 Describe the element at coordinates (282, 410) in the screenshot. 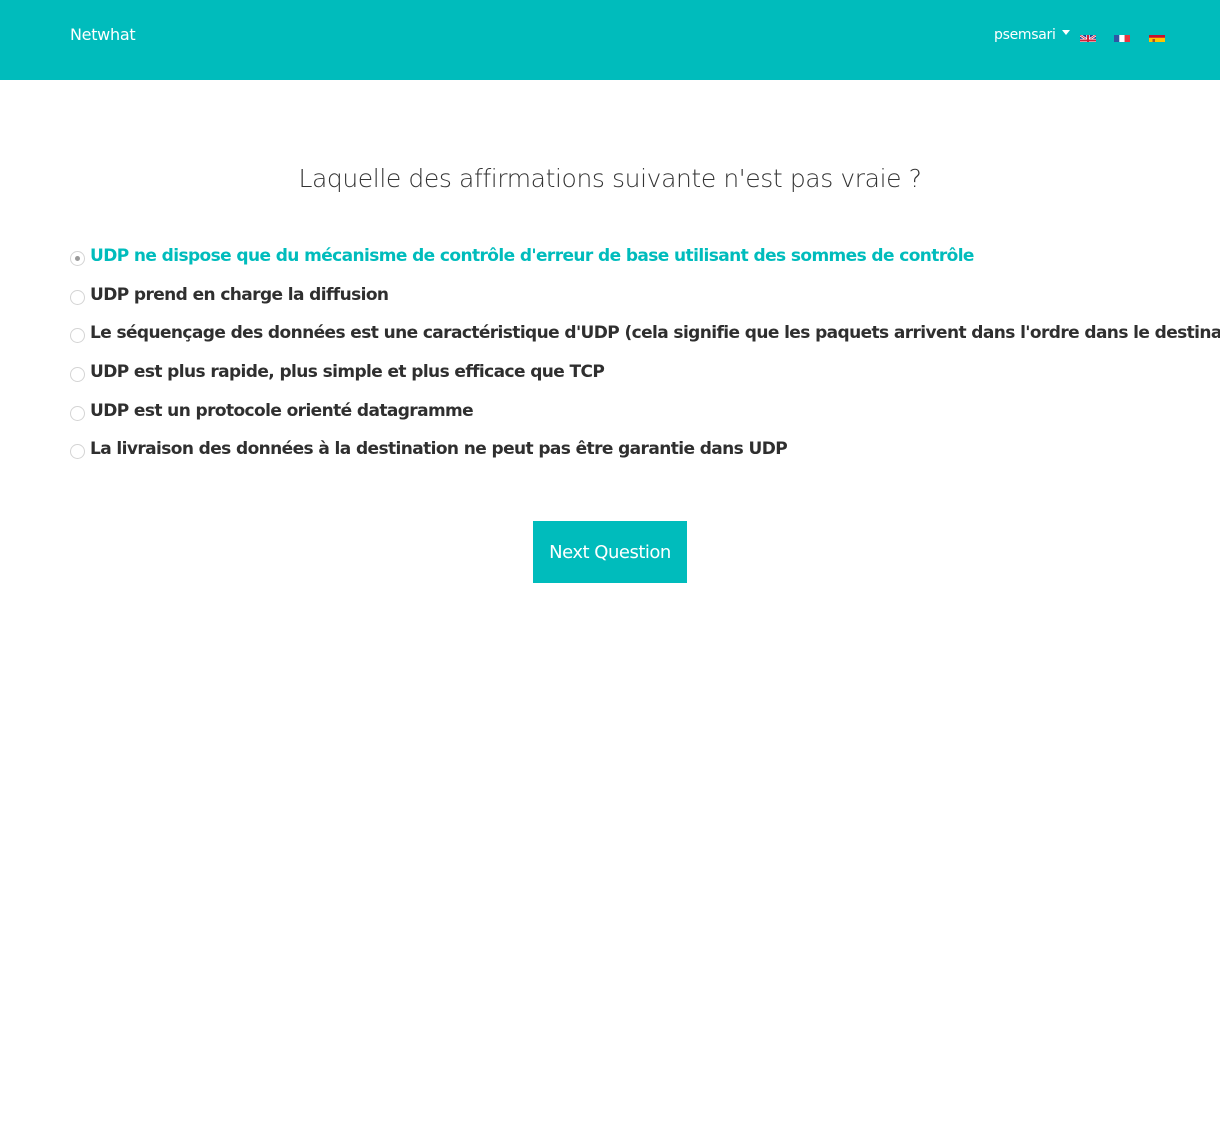

I see `answer-label: UDP est un protocole orienté datagramme` at that location.